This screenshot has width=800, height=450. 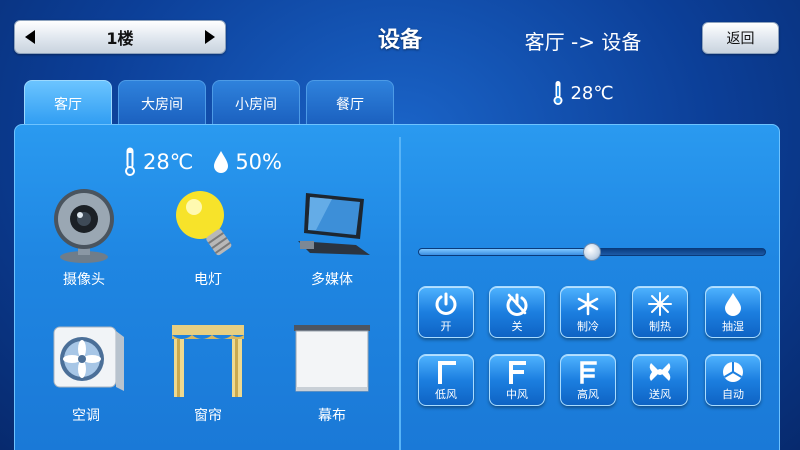 I want to click on fan-low-icon, so click(x=447, y=372).